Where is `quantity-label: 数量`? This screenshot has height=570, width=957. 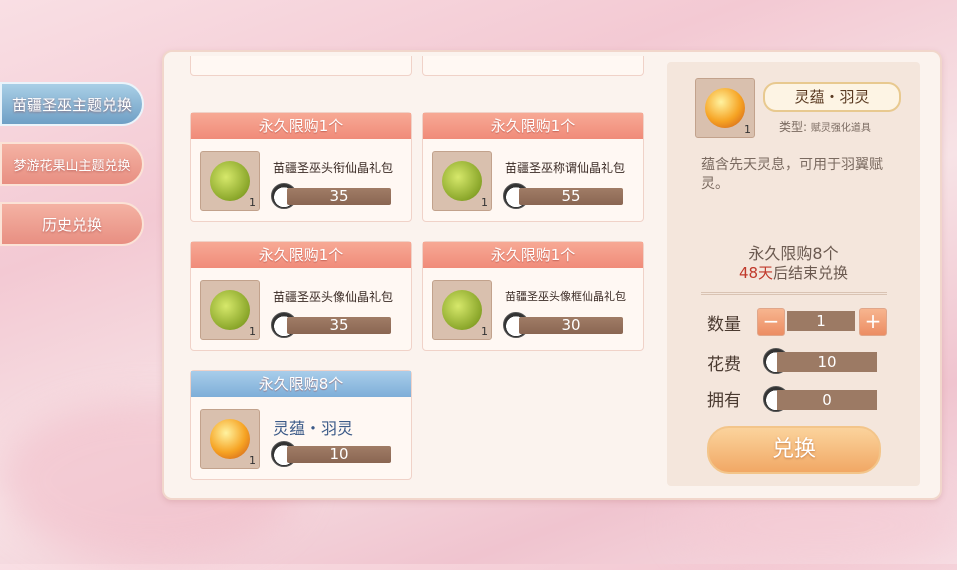
quantity-label: 数量 is located at coordinates (724, 325).